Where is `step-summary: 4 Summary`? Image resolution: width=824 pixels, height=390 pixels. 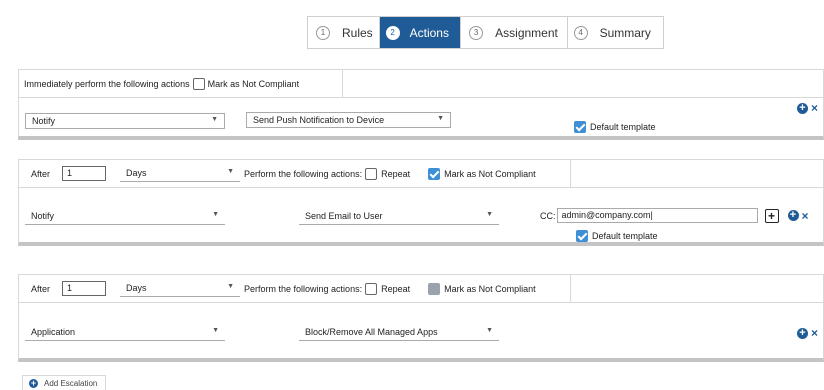 step-summary: 4 Summary is located at coordinates (615, 32).